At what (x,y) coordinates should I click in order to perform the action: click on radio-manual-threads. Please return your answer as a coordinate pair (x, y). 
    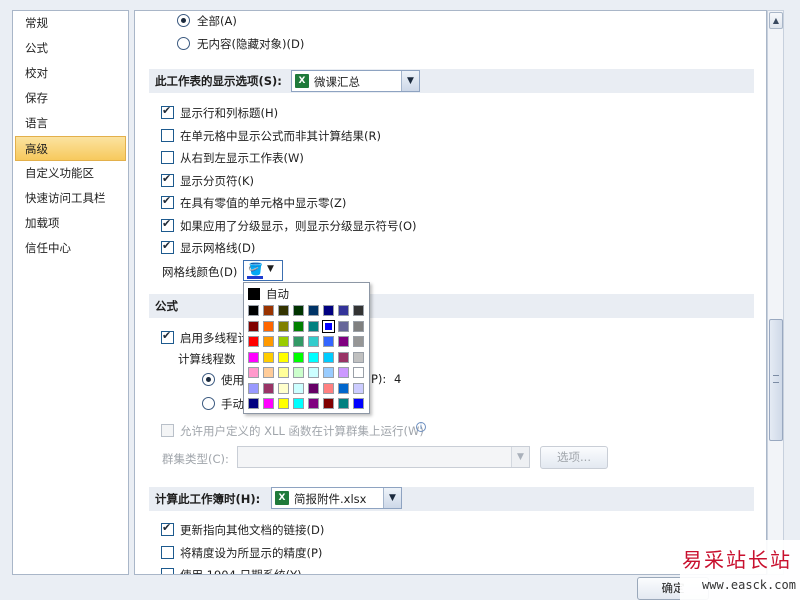
    Looking at the image, I should click on (208, 403).